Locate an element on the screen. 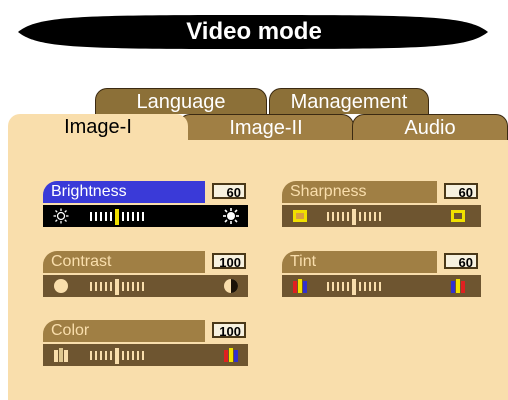 Image resolution: width=508 pixels, height=400 pixels. sharpness-track is located at coordinates (354, 217).